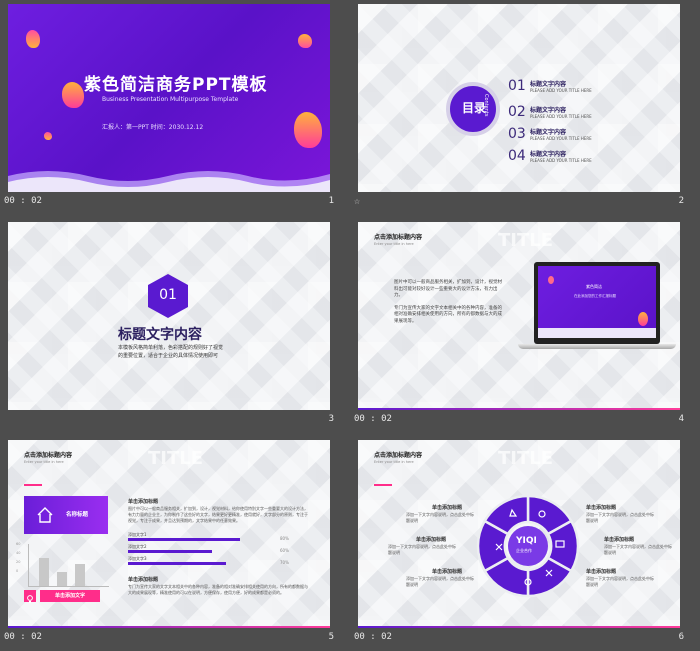 This screenshot has height=651, width=700. What do you see at coordinates (68, 565) in the screenshot?
I see `mini-bar-chart` at bounding box center [68, 565].